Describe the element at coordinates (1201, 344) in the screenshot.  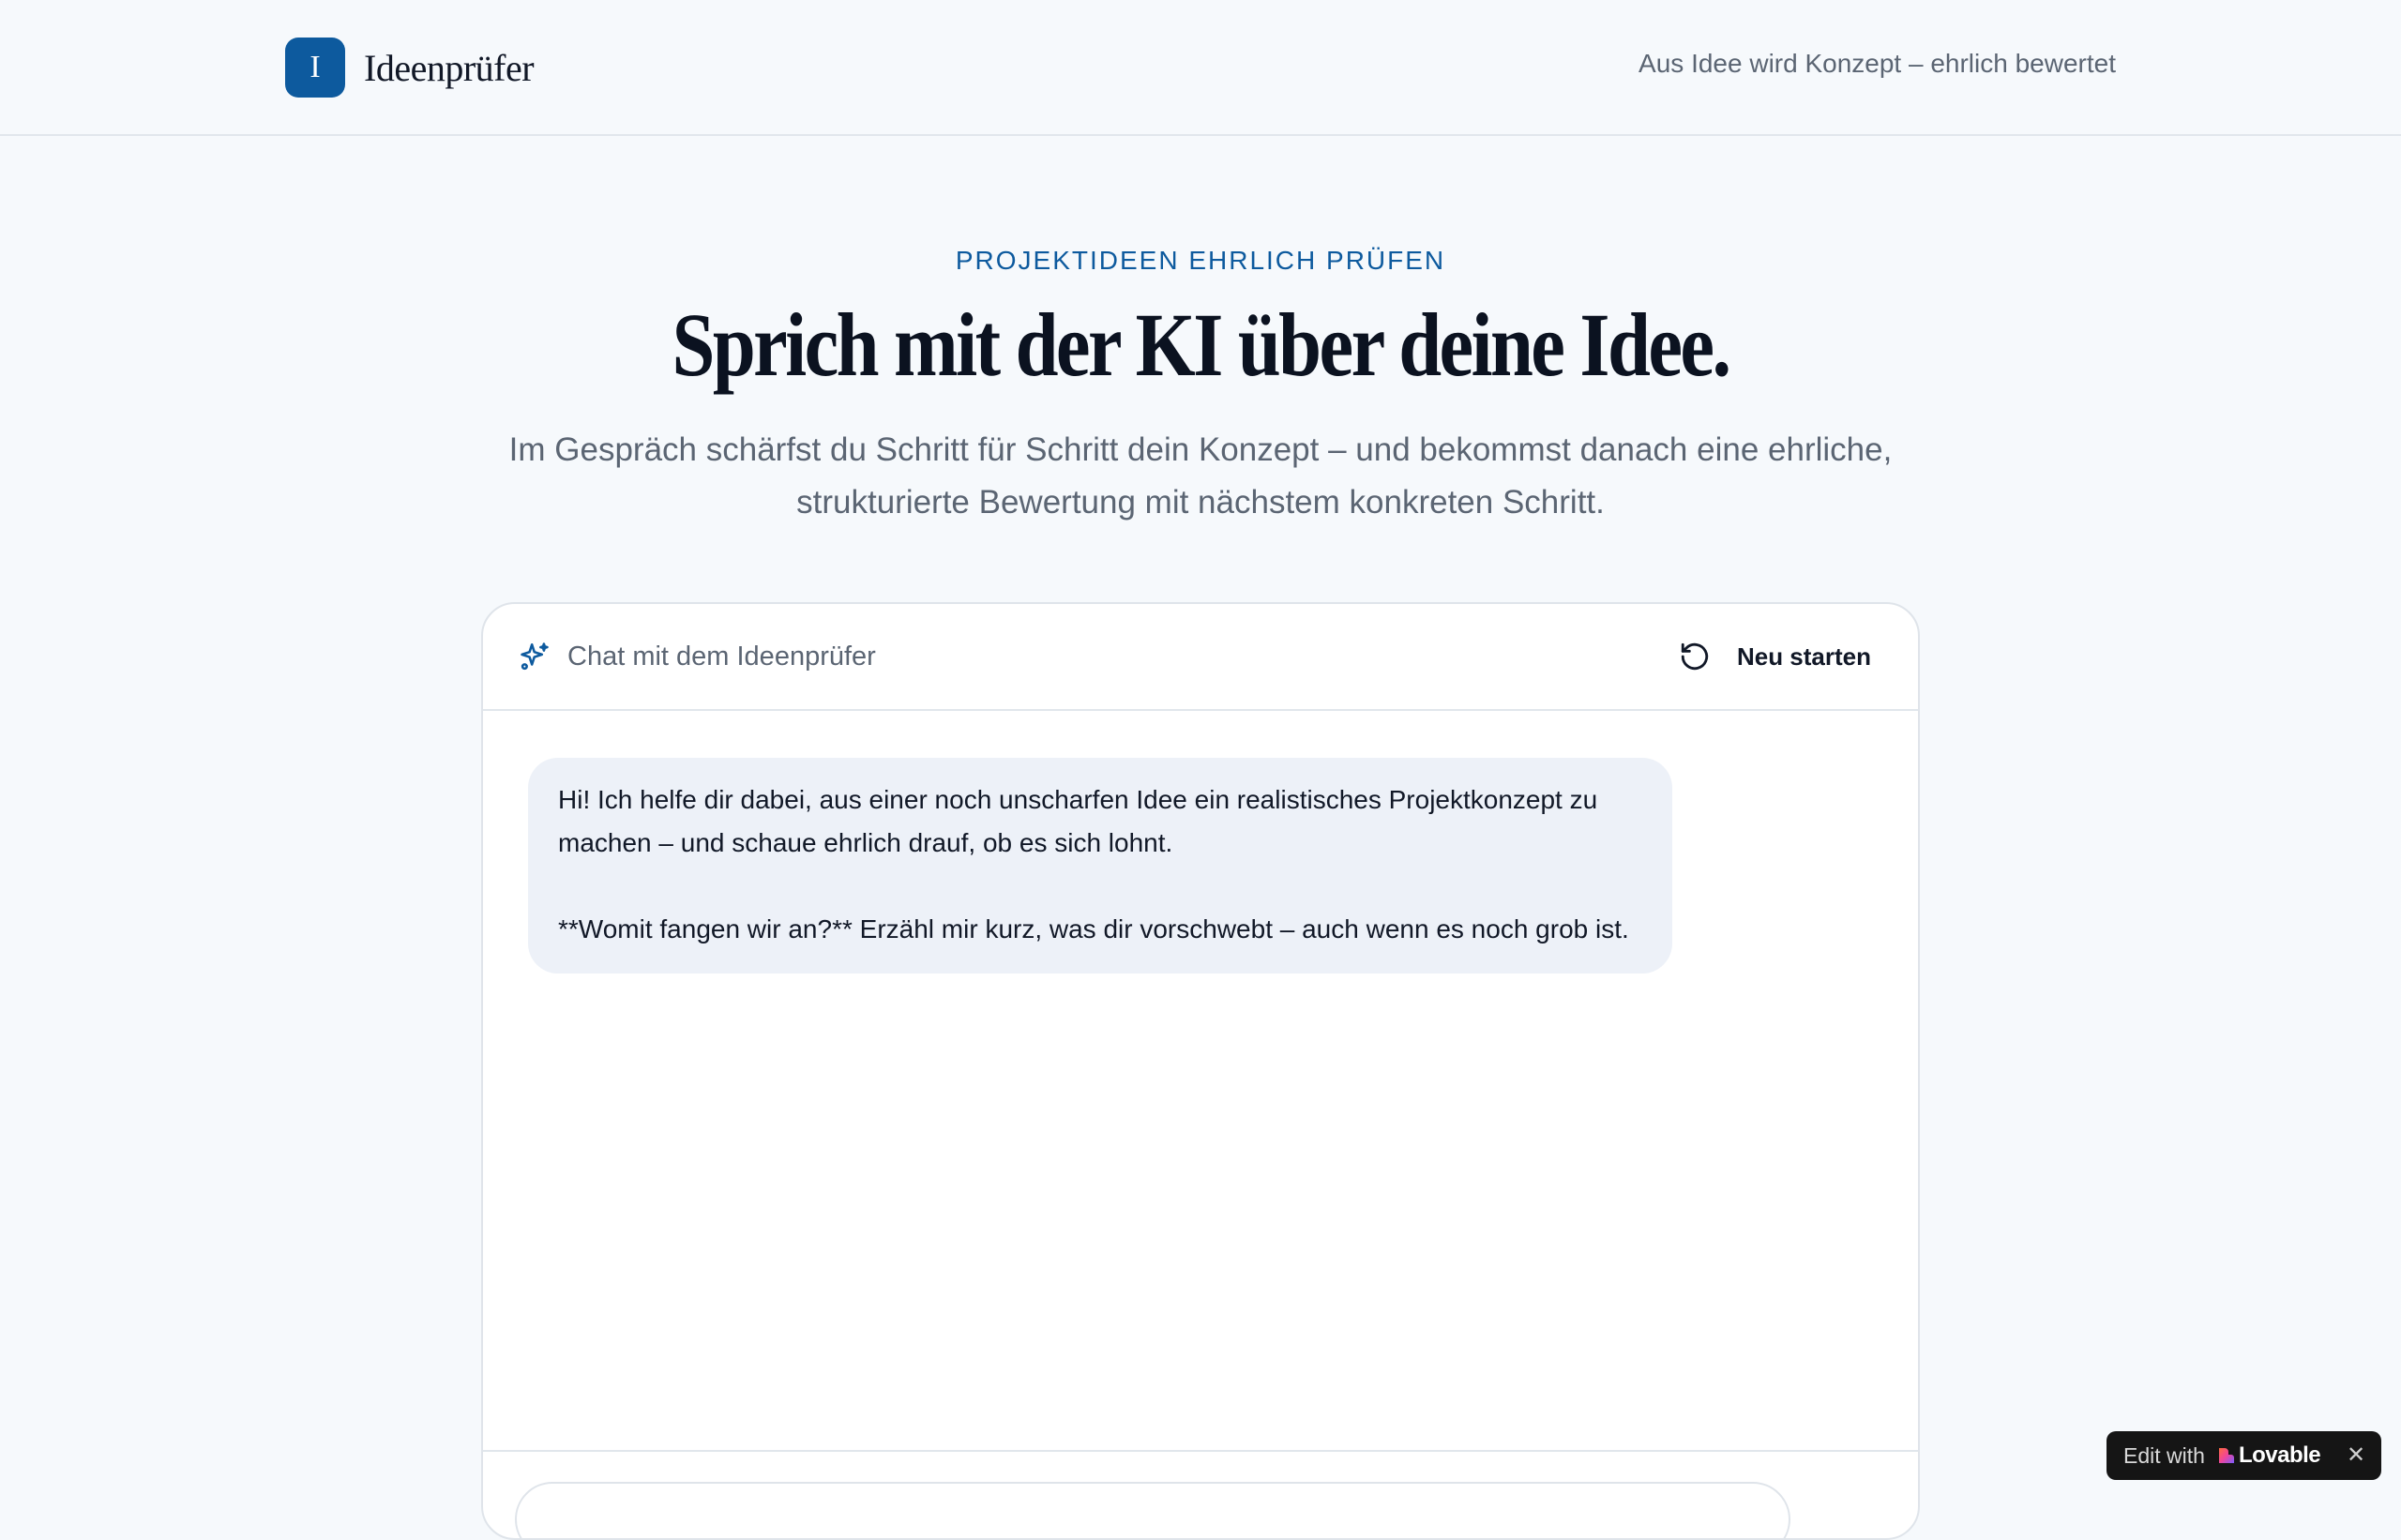
I see `page-title: Sprich mit der KI über deine Idee.` at that location.